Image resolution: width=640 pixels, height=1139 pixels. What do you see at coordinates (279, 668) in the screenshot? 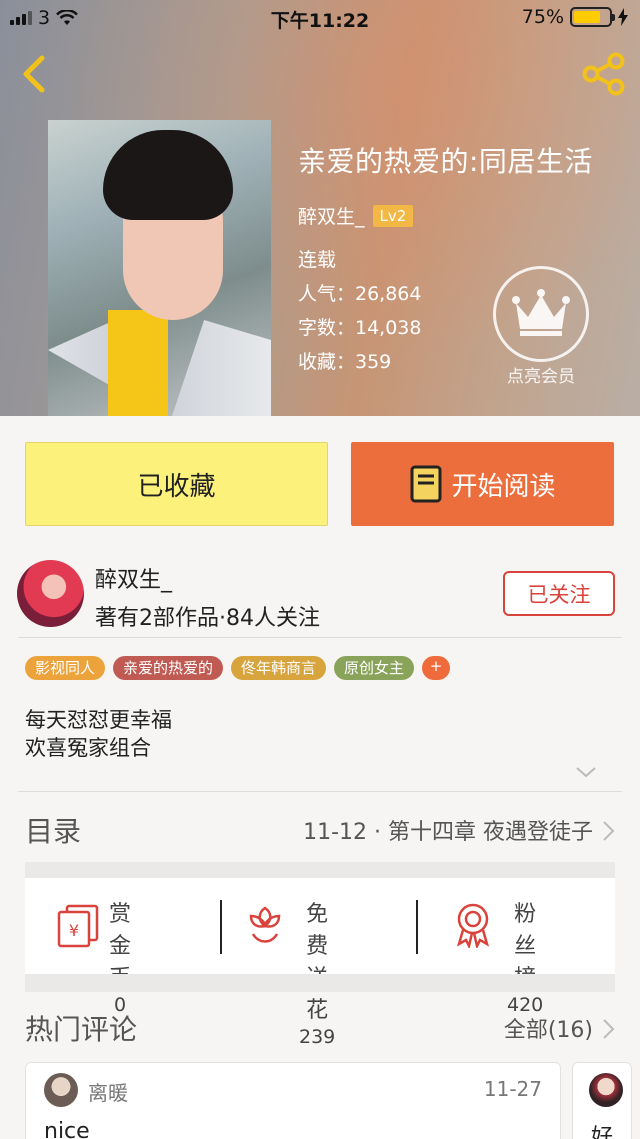
I see `tag-chip: 佟年韩商言` at bounding box center [279, 668].